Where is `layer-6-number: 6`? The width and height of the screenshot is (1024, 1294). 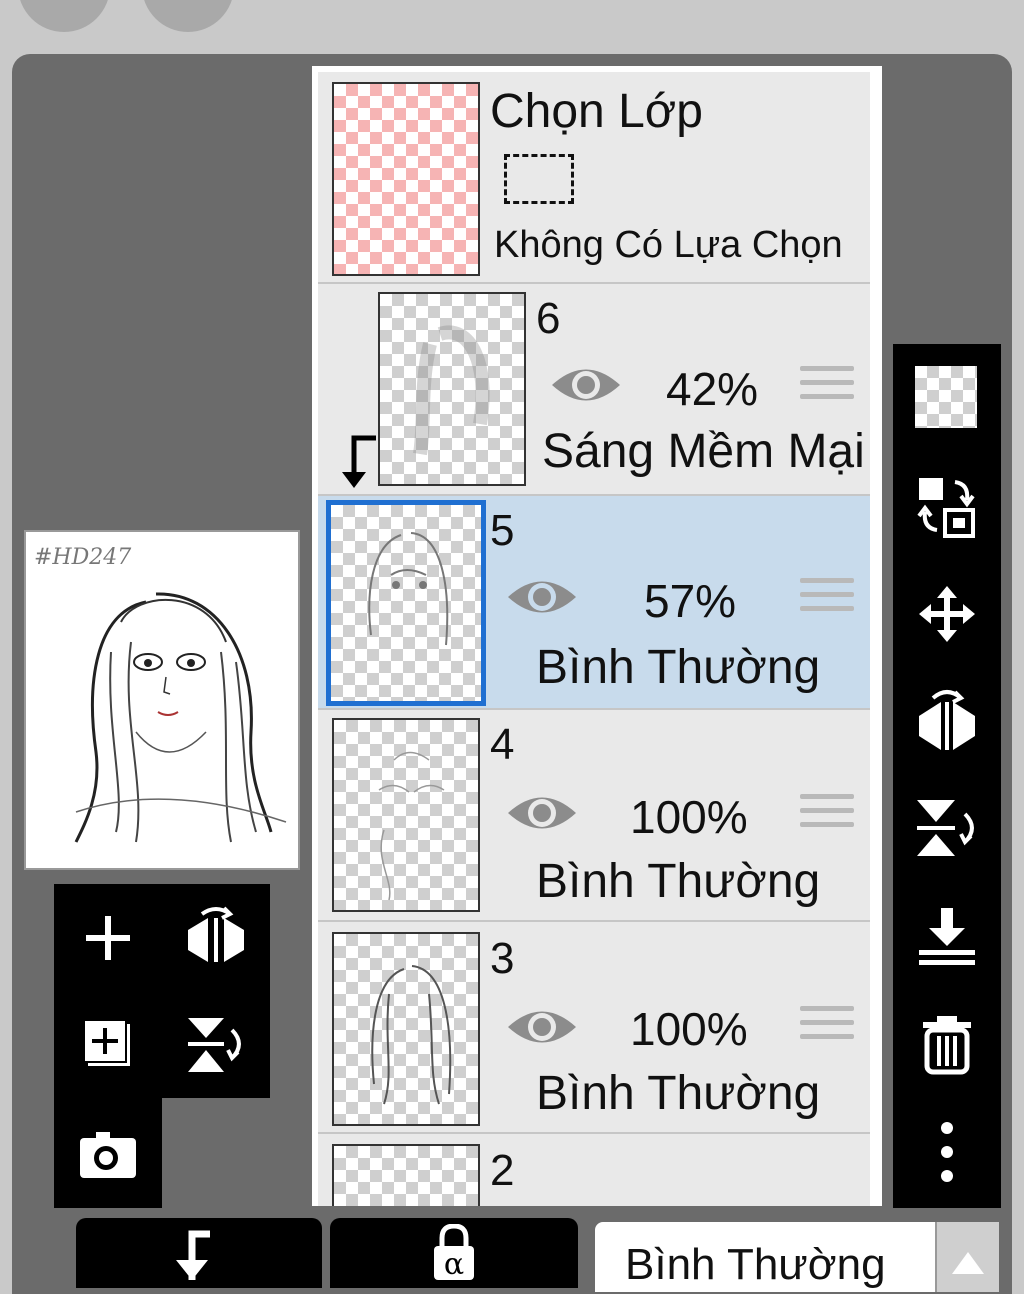
layer-6-number: 6 is located at coordinates (548, 318).